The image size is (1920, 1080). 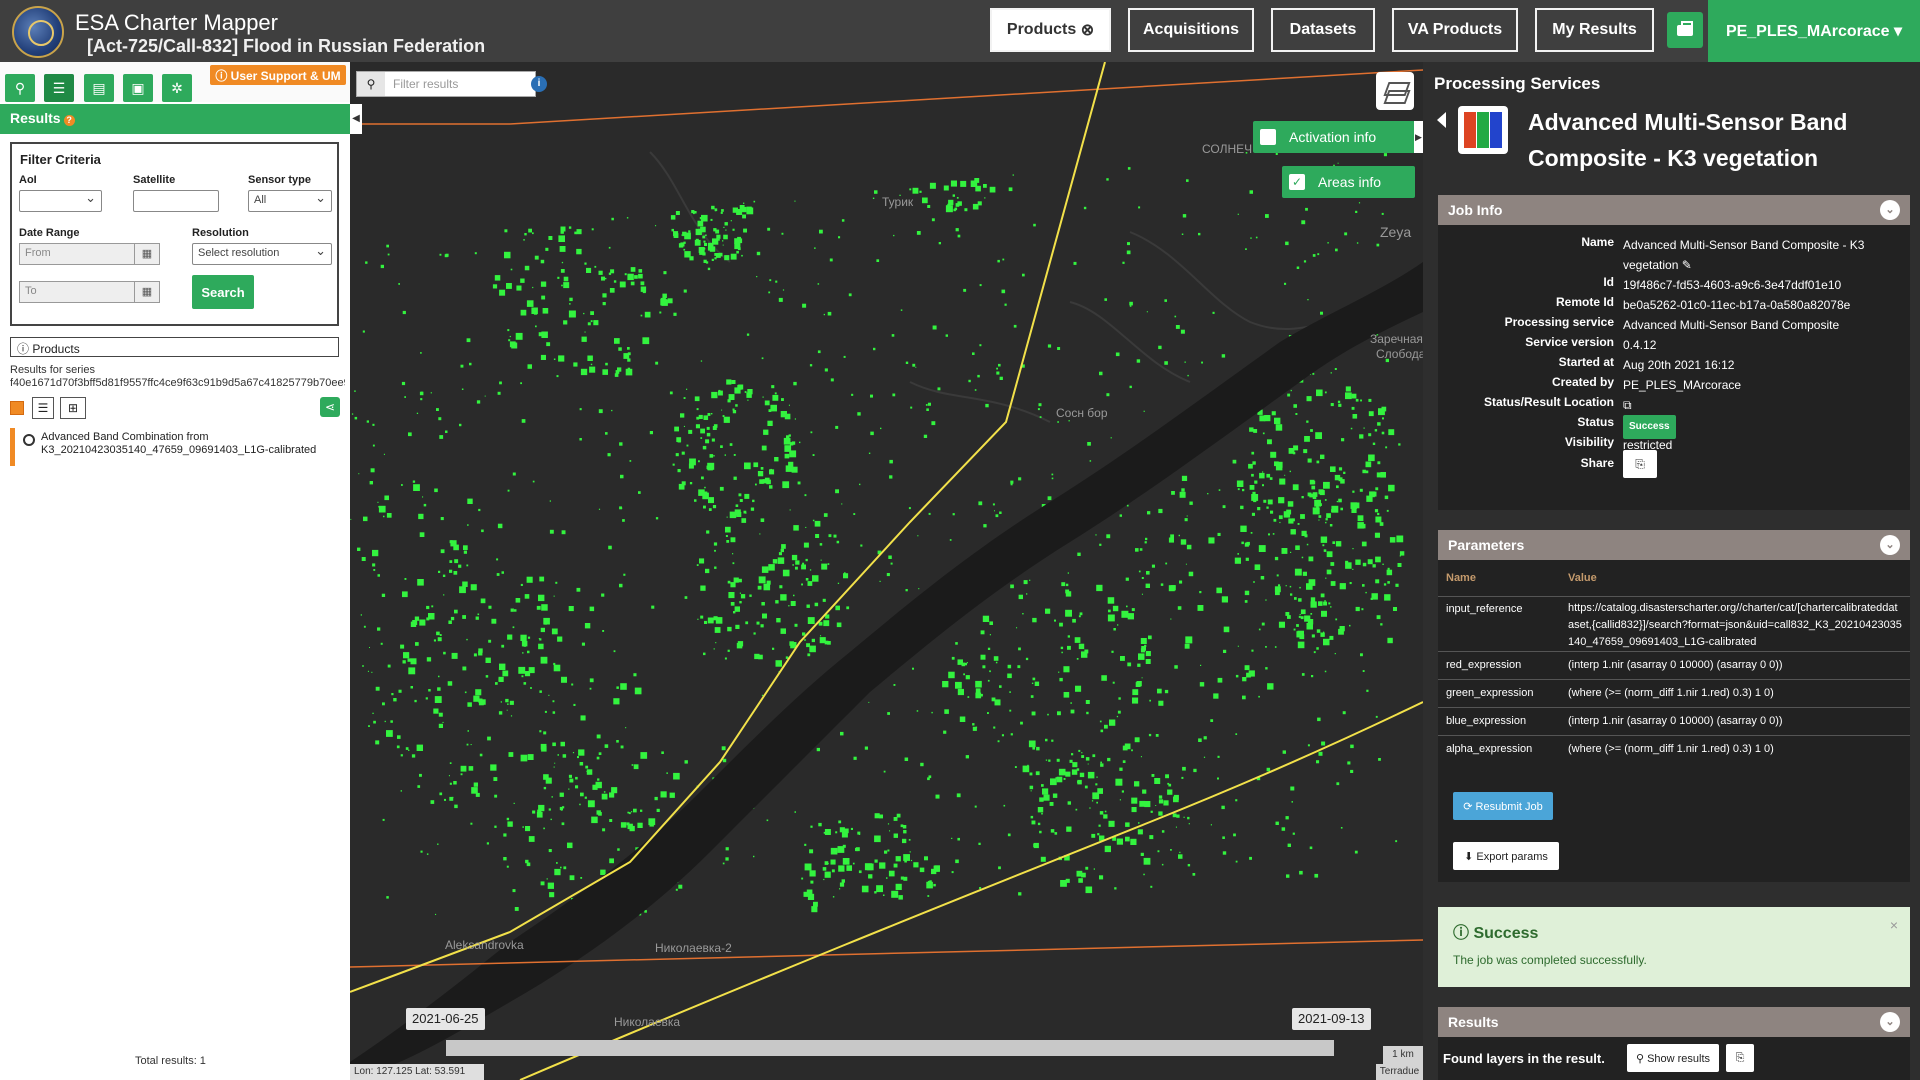 What do you see at coordinates (43, 408) in the screenshot?
I see `list-view-icon: ☰` at bounding box center [43, 408].